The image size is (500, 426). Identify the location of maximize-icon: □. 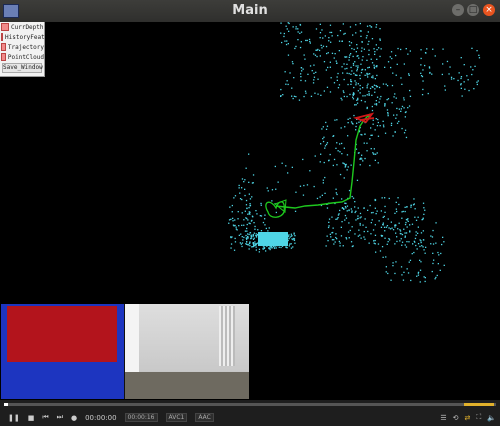
(473, 10).